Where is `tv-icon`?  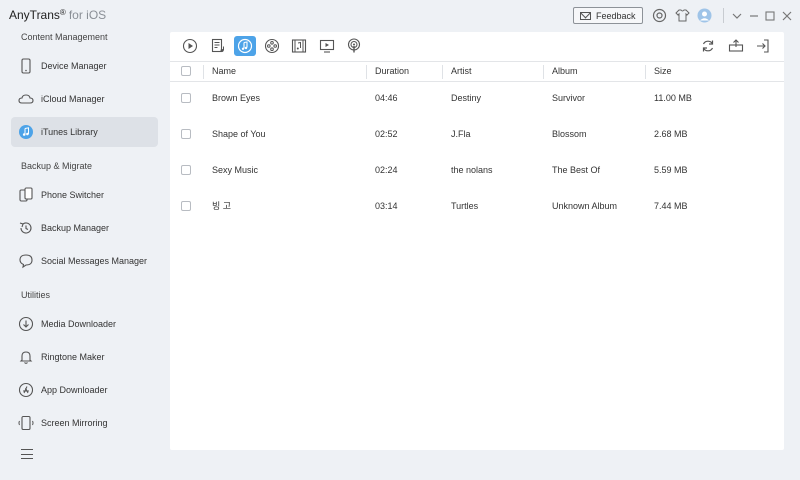
tv-icon is located at coordinates (327, 46).